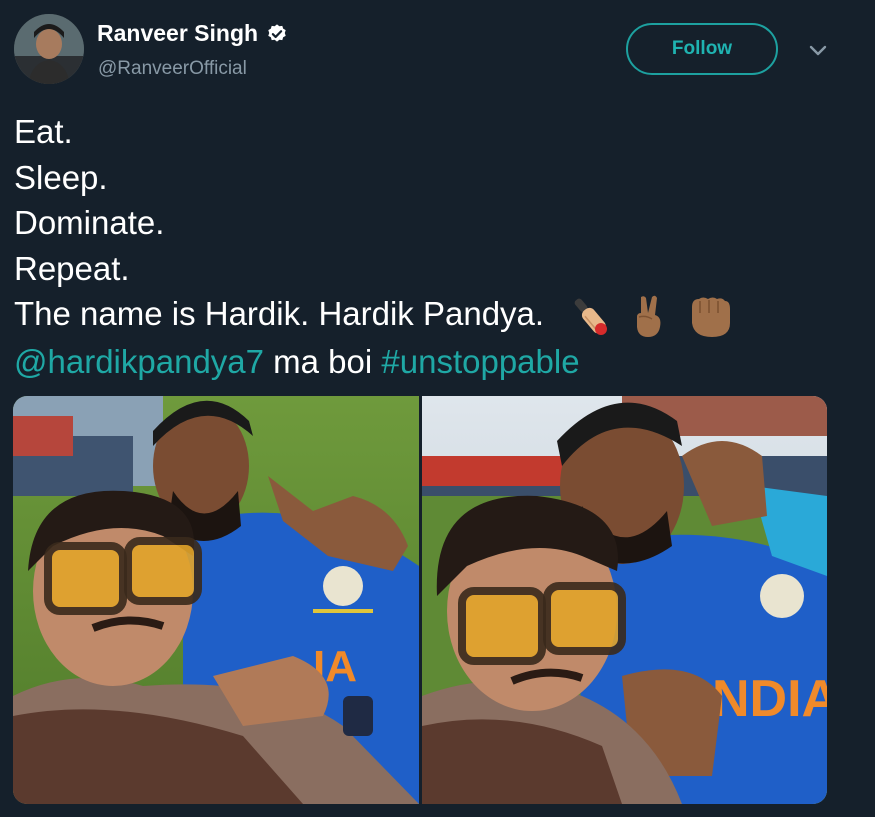  Describe the element at coordinates (480, 361) in the screenshot. I see `hashtag-link: #unstoppable` at that location.